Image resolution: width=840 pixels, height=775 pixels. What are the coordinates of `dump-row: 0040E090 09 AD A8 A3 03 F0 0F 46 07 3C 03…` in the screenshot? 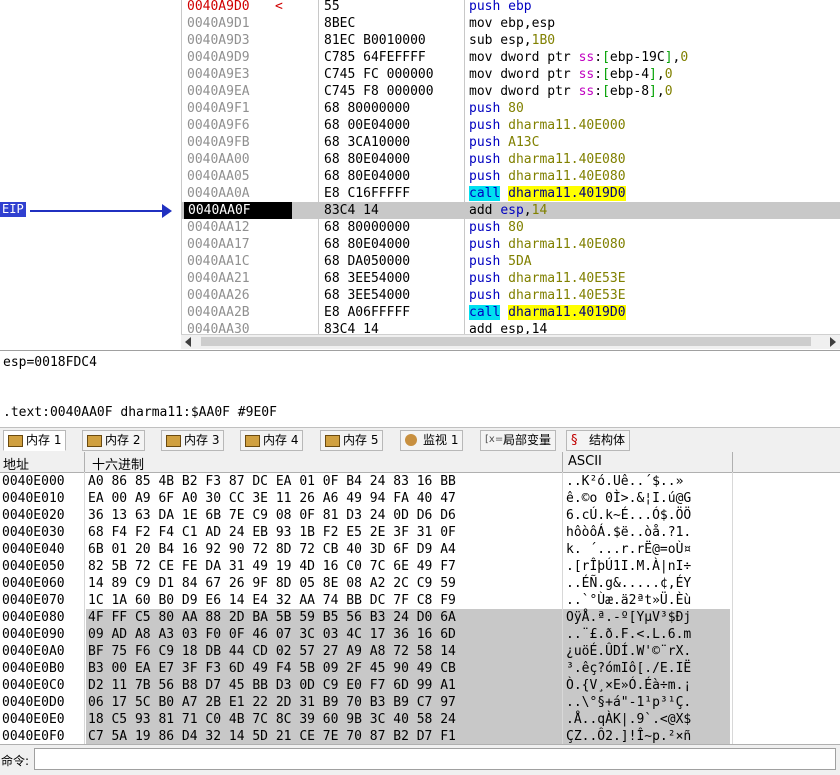 It's located at (420, 634).